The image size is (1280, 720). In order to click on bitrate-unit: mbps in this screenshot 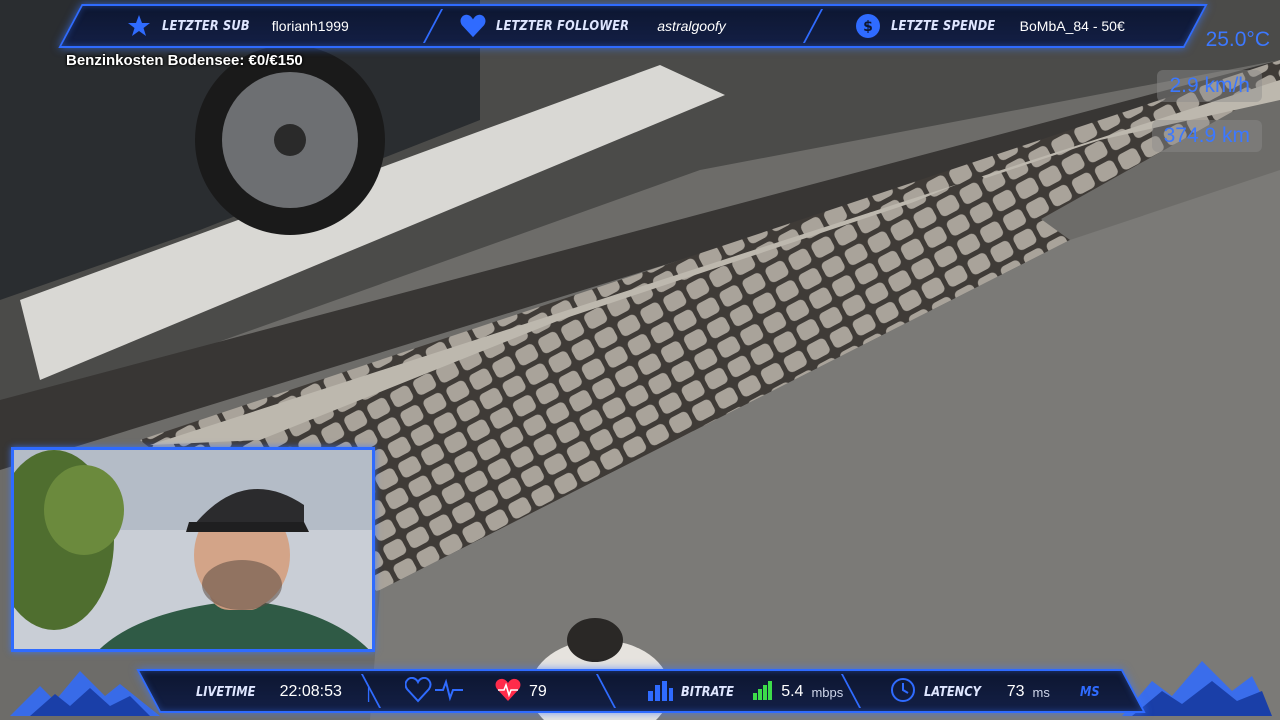, I will do `click(827, 692)`.